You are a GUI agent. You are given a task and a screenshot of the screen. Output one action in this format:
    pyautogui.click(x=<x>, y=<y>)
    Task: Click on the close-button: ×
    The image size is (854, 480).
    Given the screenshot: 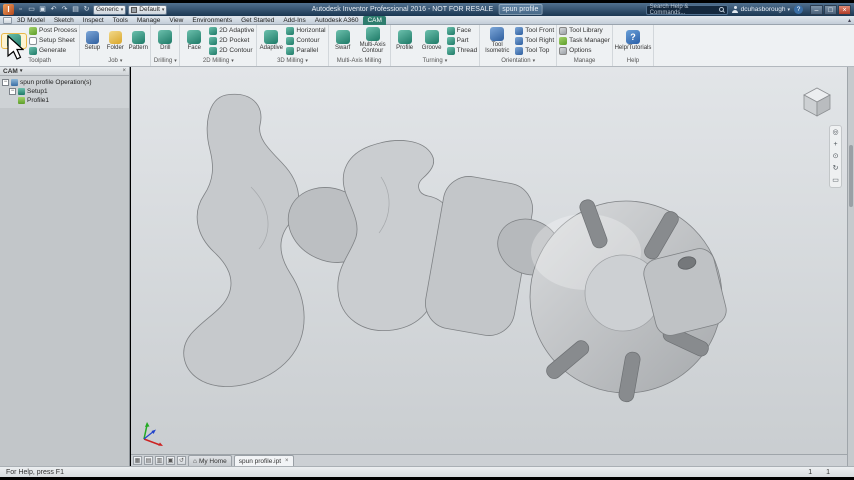 What is the action you would take?
    pyautogui.click(x=844, y=9)
    